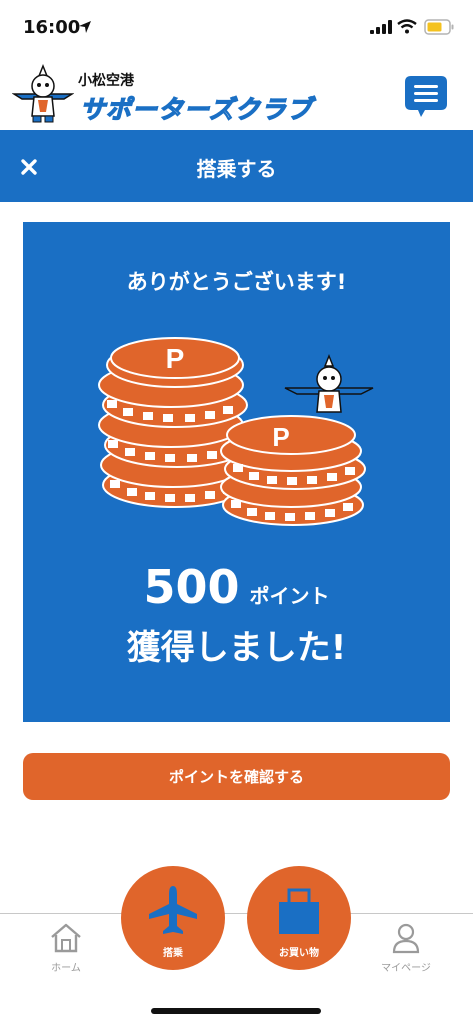 This screenshot has width=473, height=1024. Describe the element at coordinates (196, 109) in the screenshot. I see `logo-title-big: サポーターズクラブ` at that location.